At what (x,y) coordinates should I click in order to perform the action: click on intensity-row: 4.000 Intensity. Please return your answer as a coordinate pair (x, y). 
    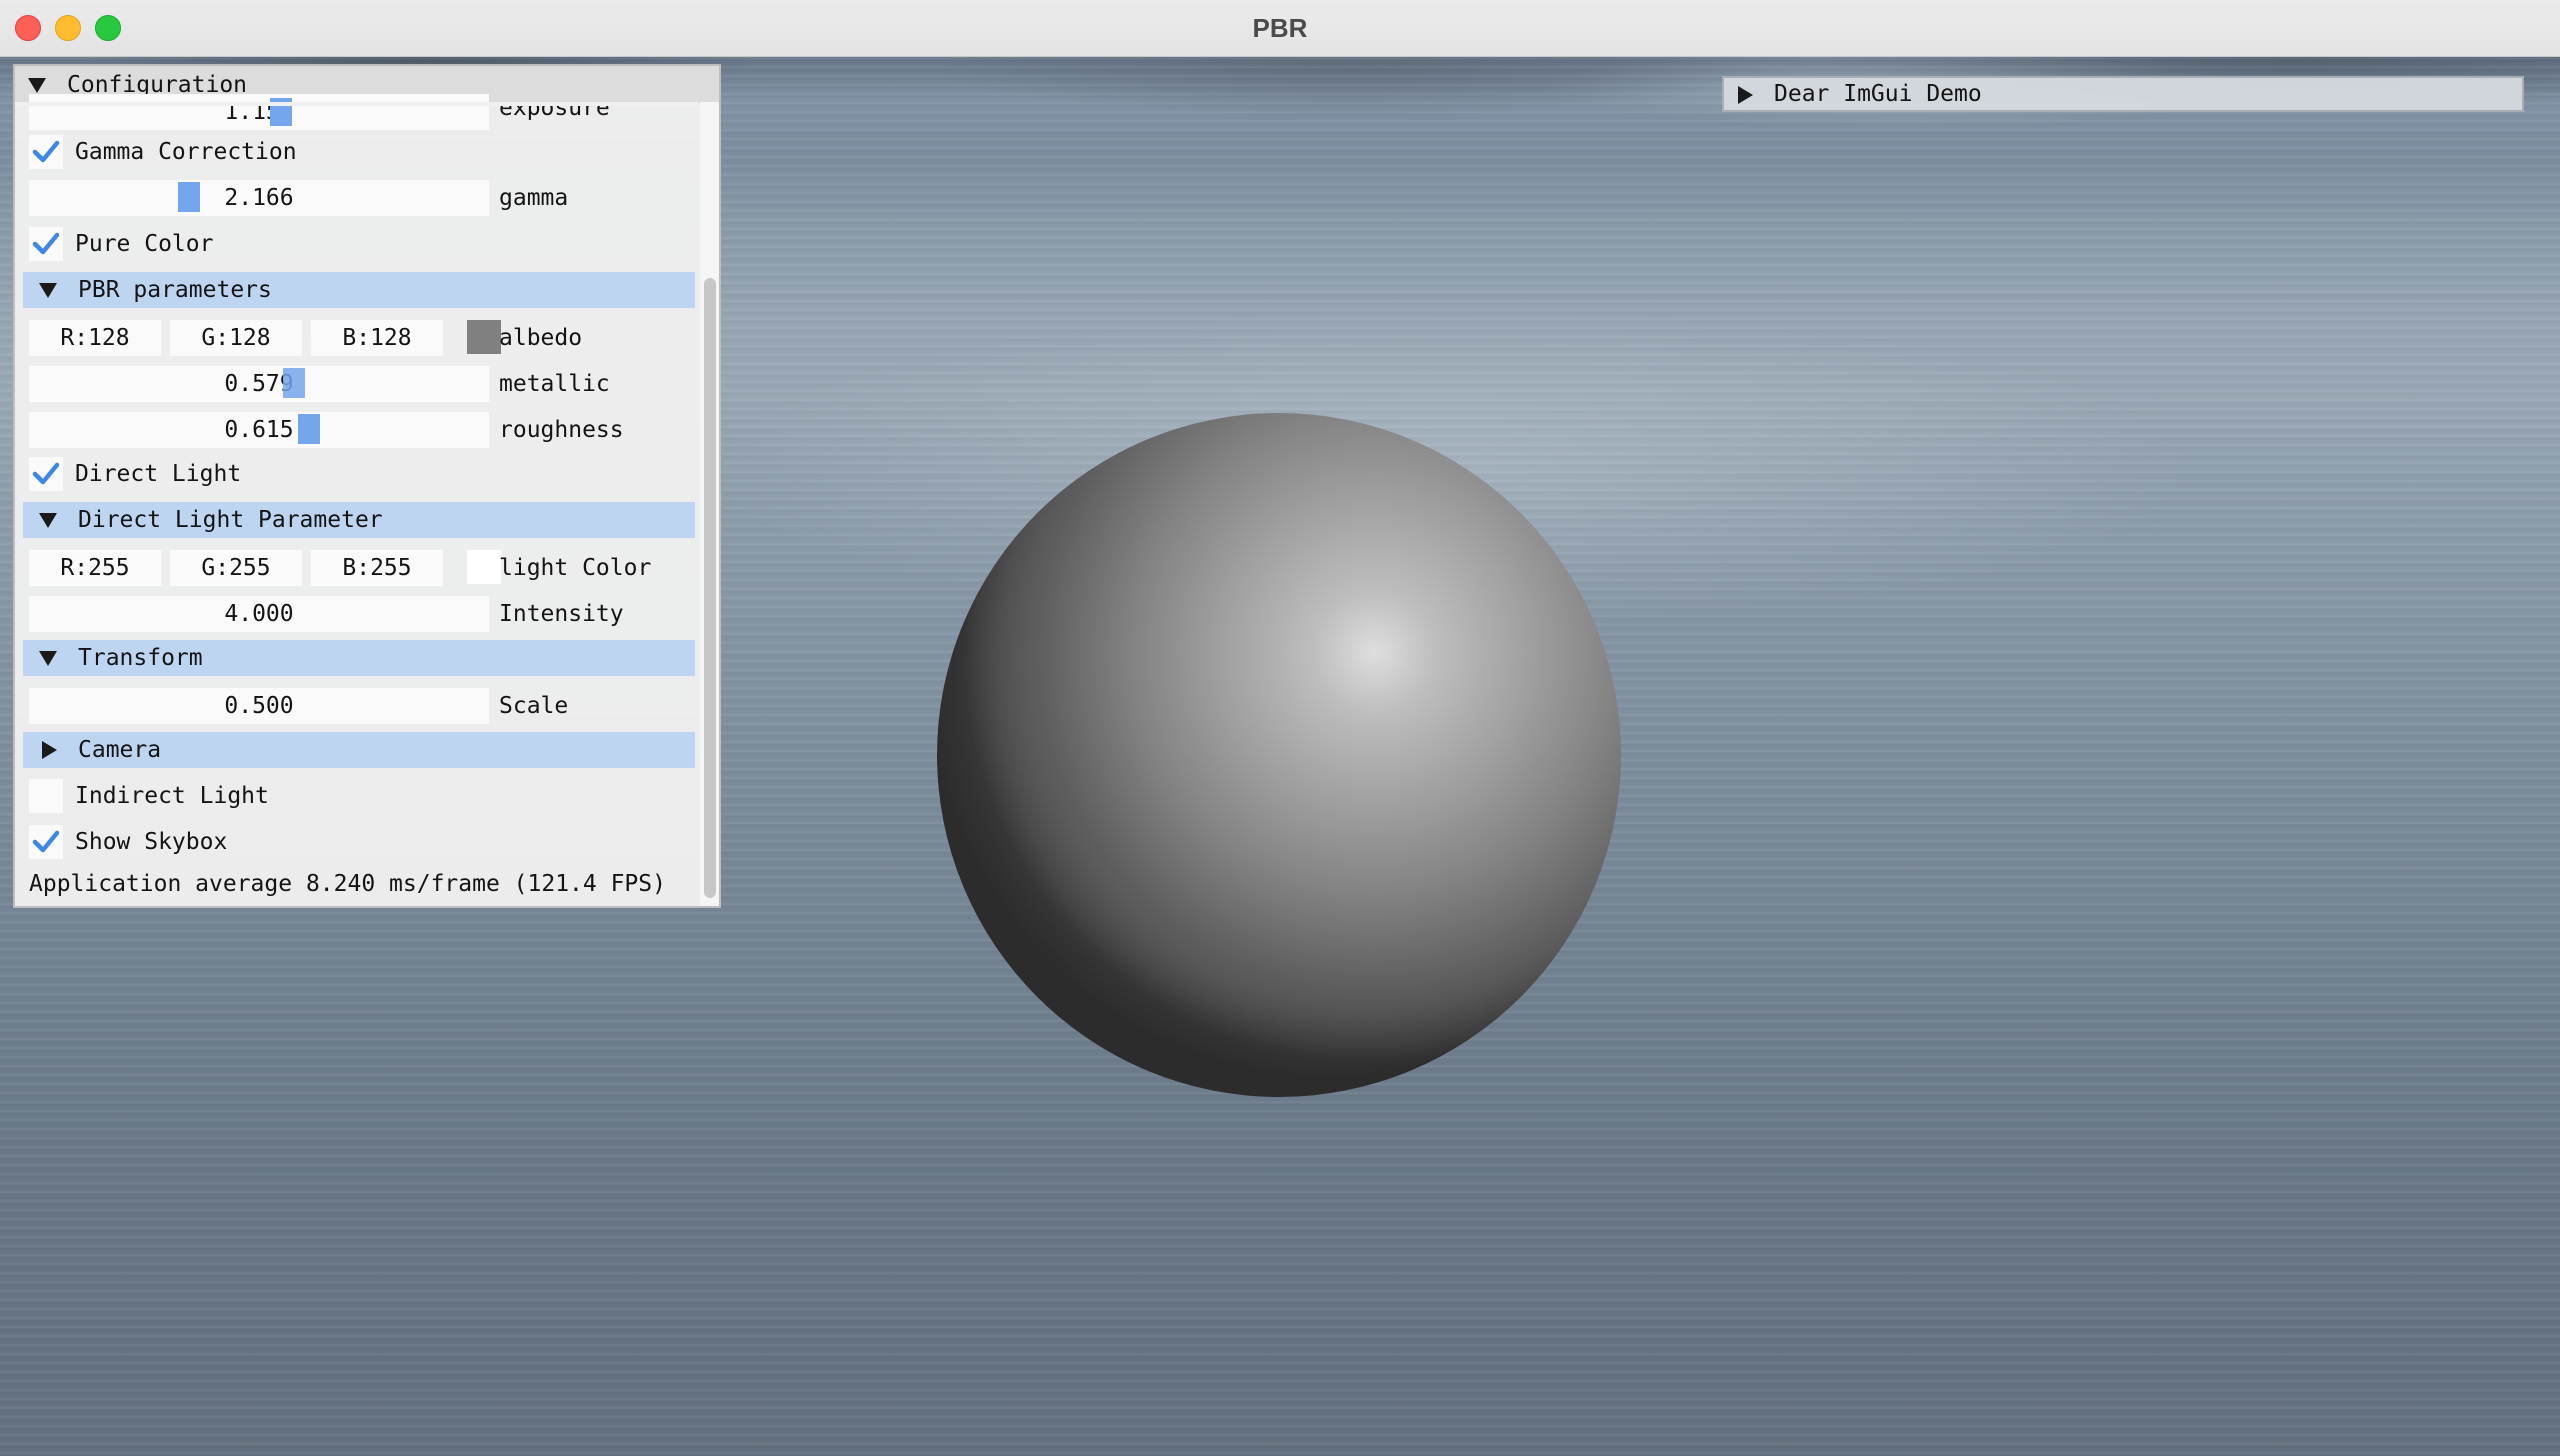
    Looking at the image, I should click on (355, 612).